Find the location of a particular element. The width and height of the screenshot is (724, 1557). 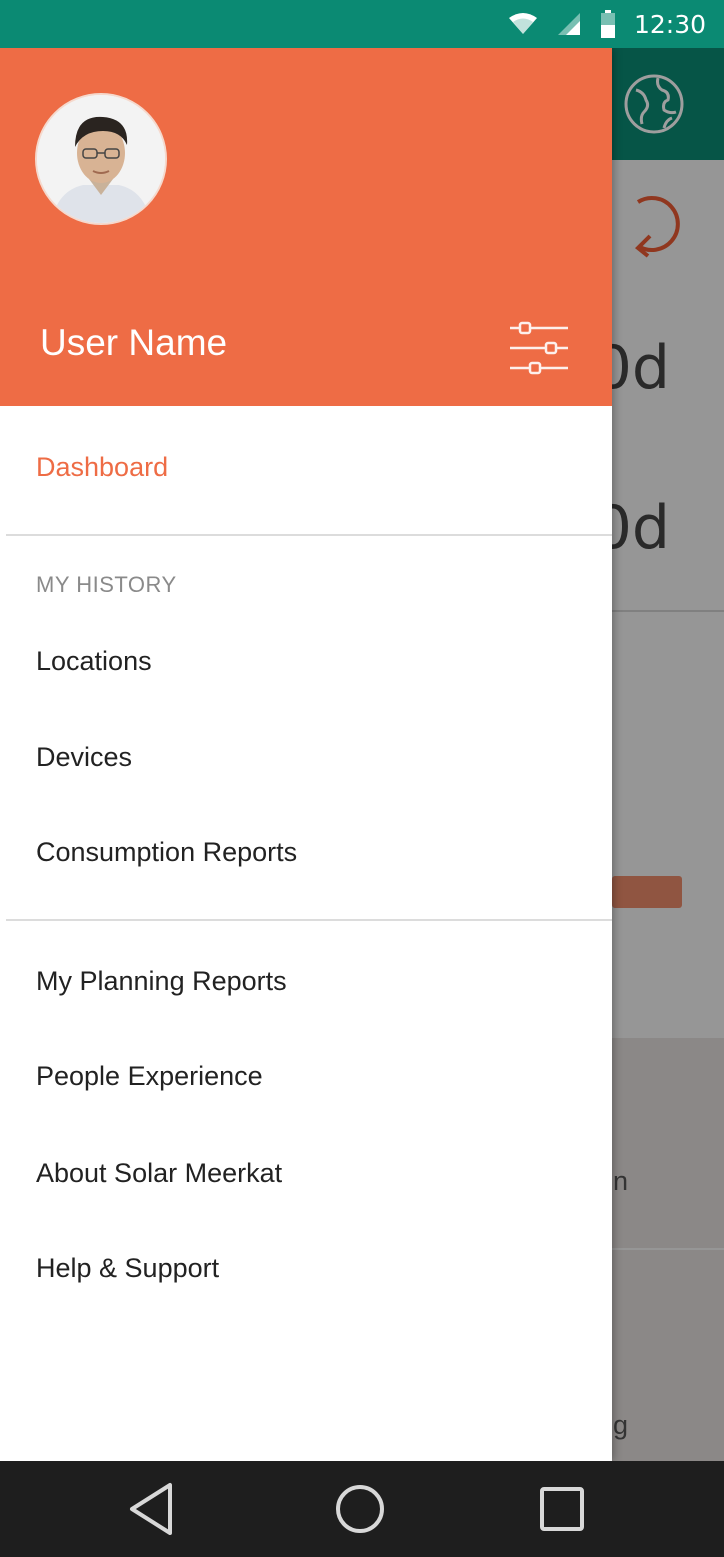

home-icon is located at coordinates (360, 1509).